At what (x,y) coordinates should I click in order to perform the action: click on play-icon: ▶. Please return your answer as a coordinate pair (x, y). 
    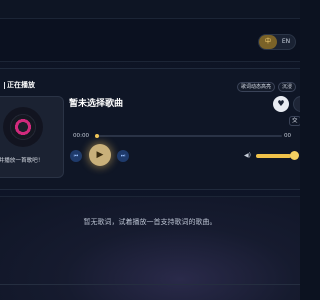
    Looking at the image, I should click on (100, 155).